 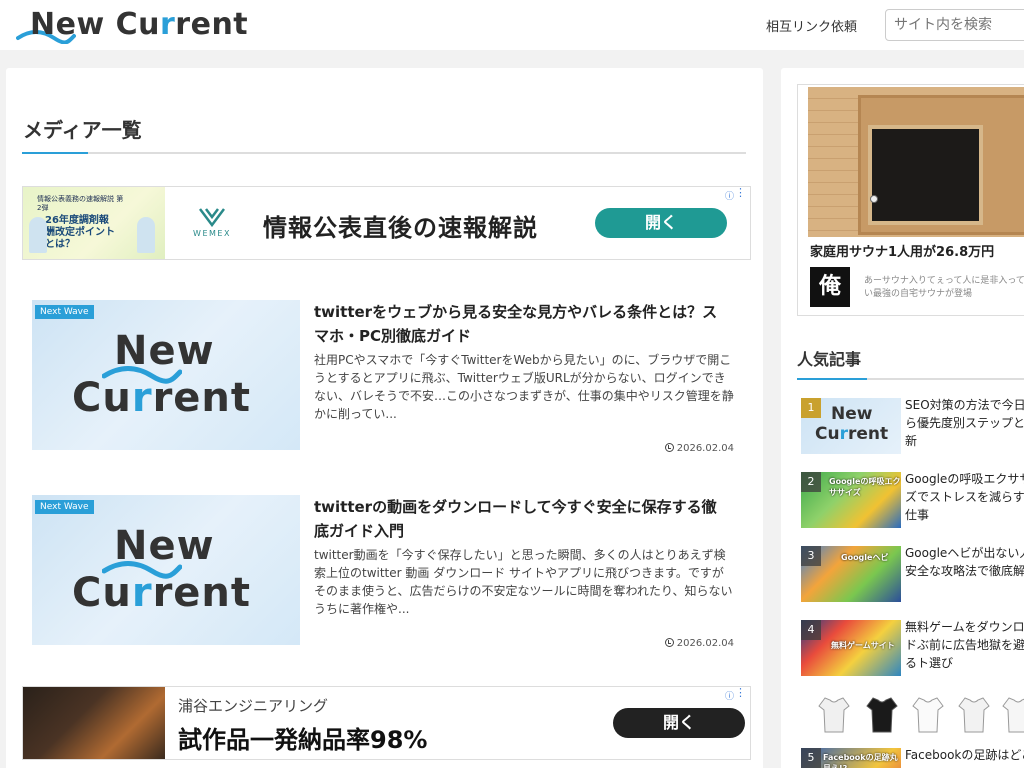 I want to click on popular-article-thumbnail: Googleヘビ 3, so click(x=851, y=574).